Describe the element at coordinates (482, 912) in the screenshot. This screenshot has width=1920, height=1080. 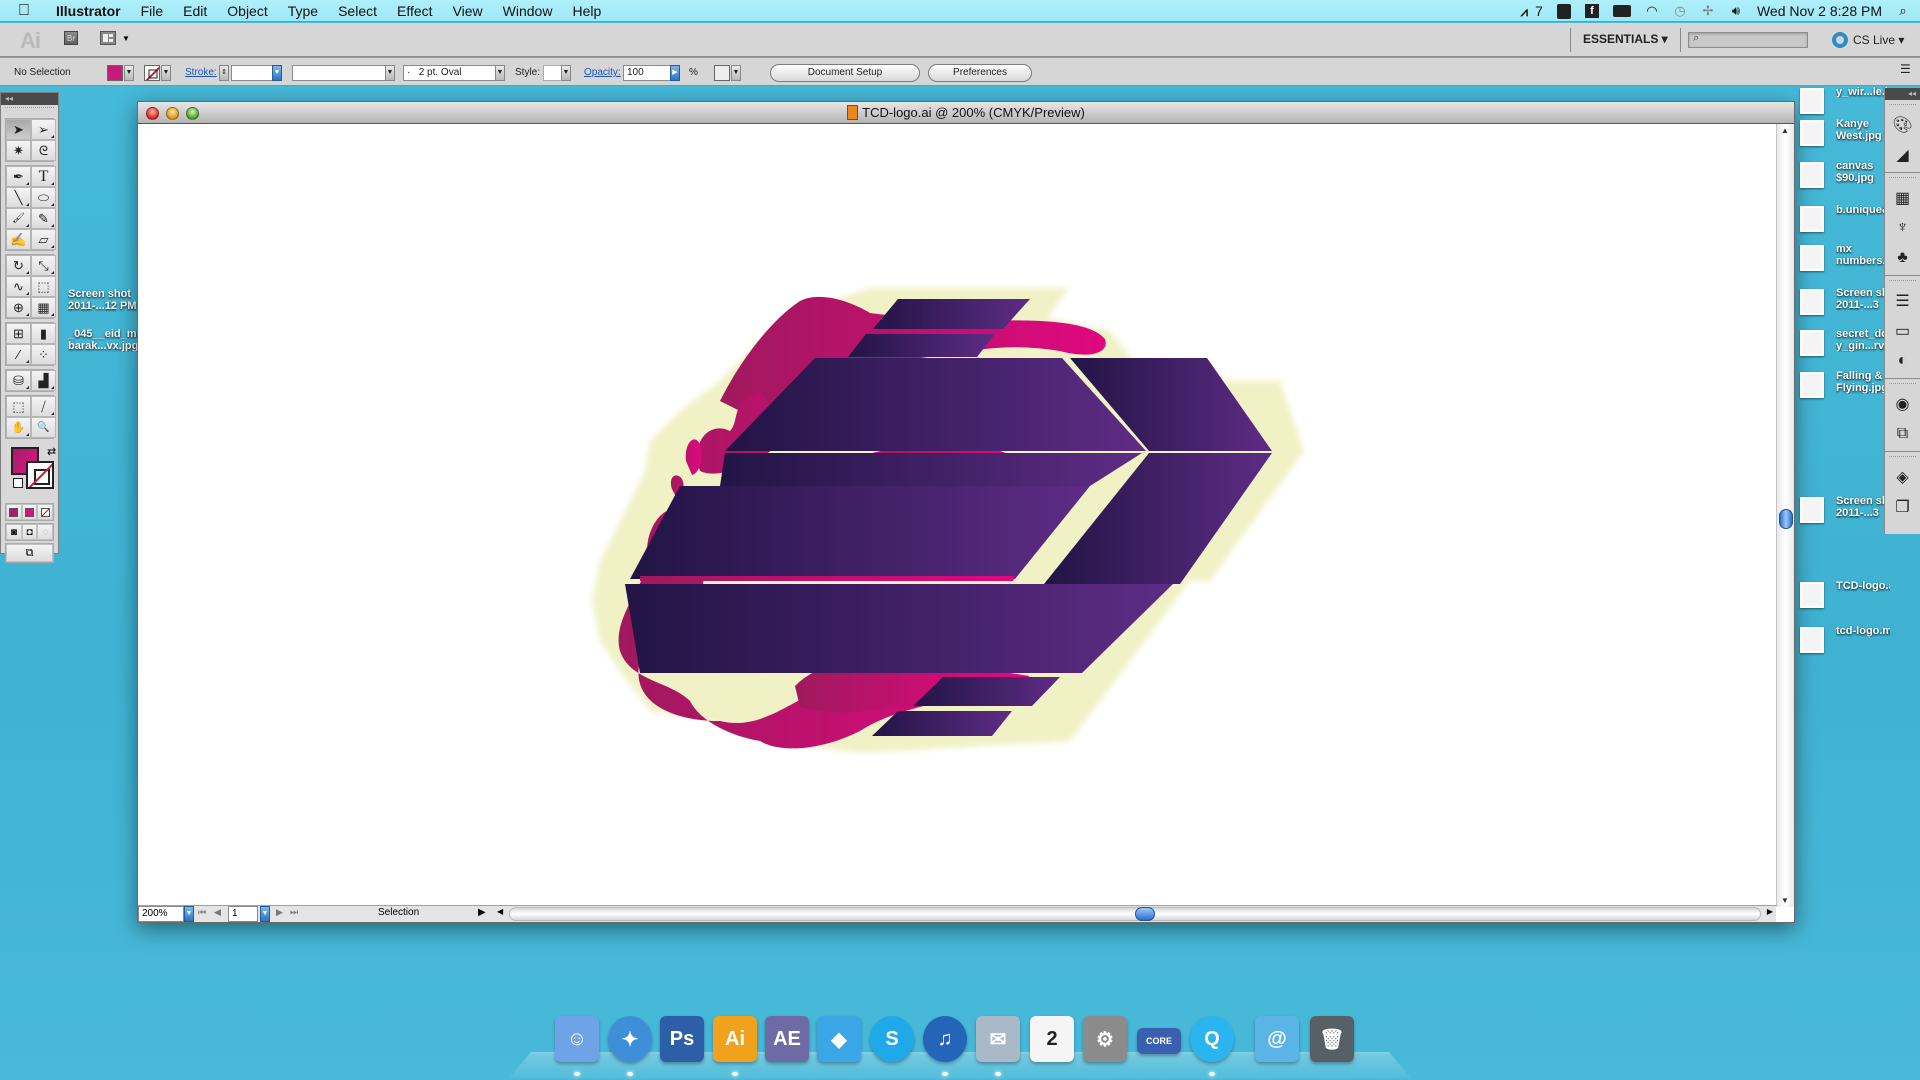
I see `status-menu-icon: ▶` at that location.